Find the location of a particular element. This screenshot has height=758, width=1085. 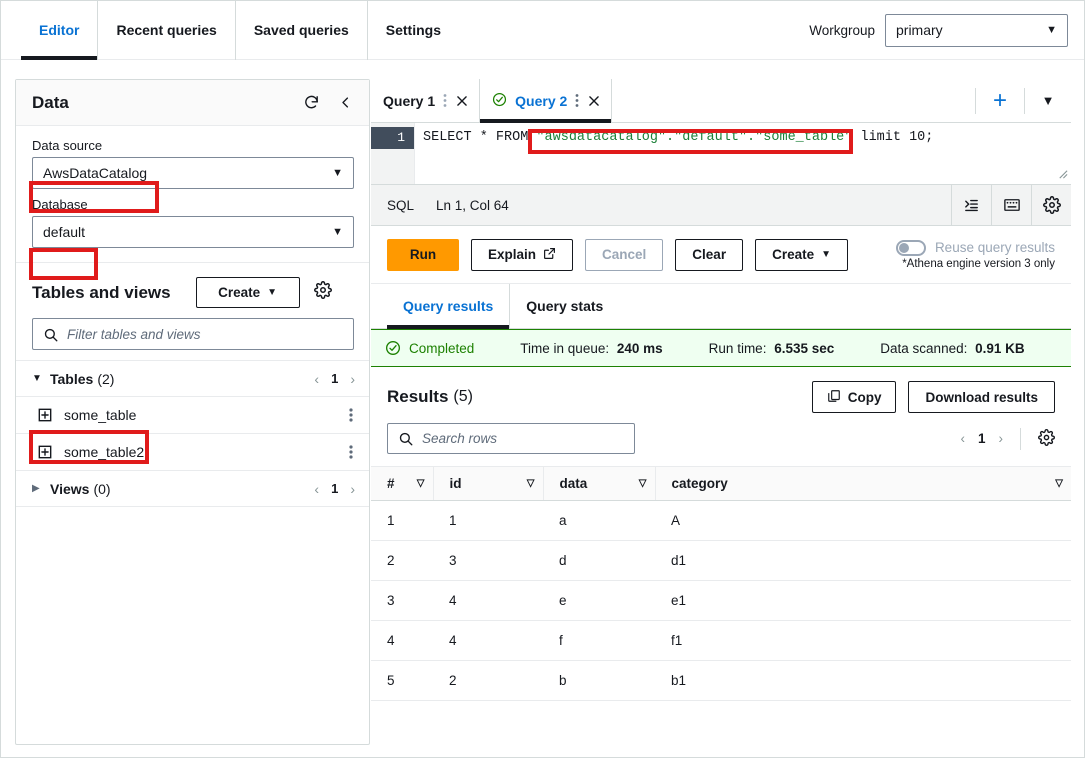

cell-id: 3 is located at coordinates (488, 560).